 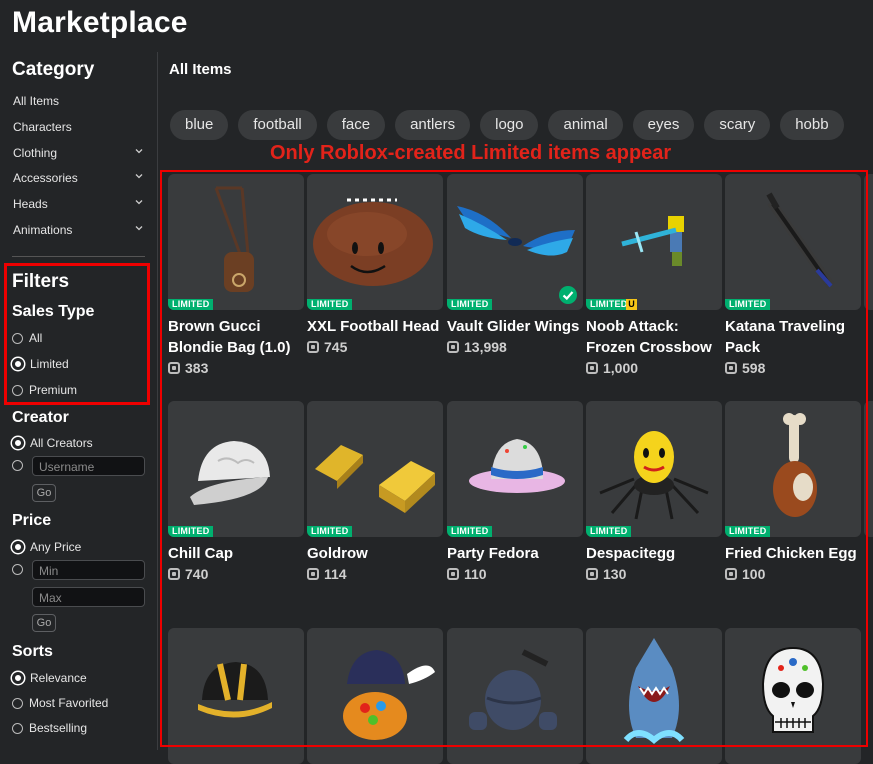 I want to click on category-heading: Category, so click(x=53, y=69).